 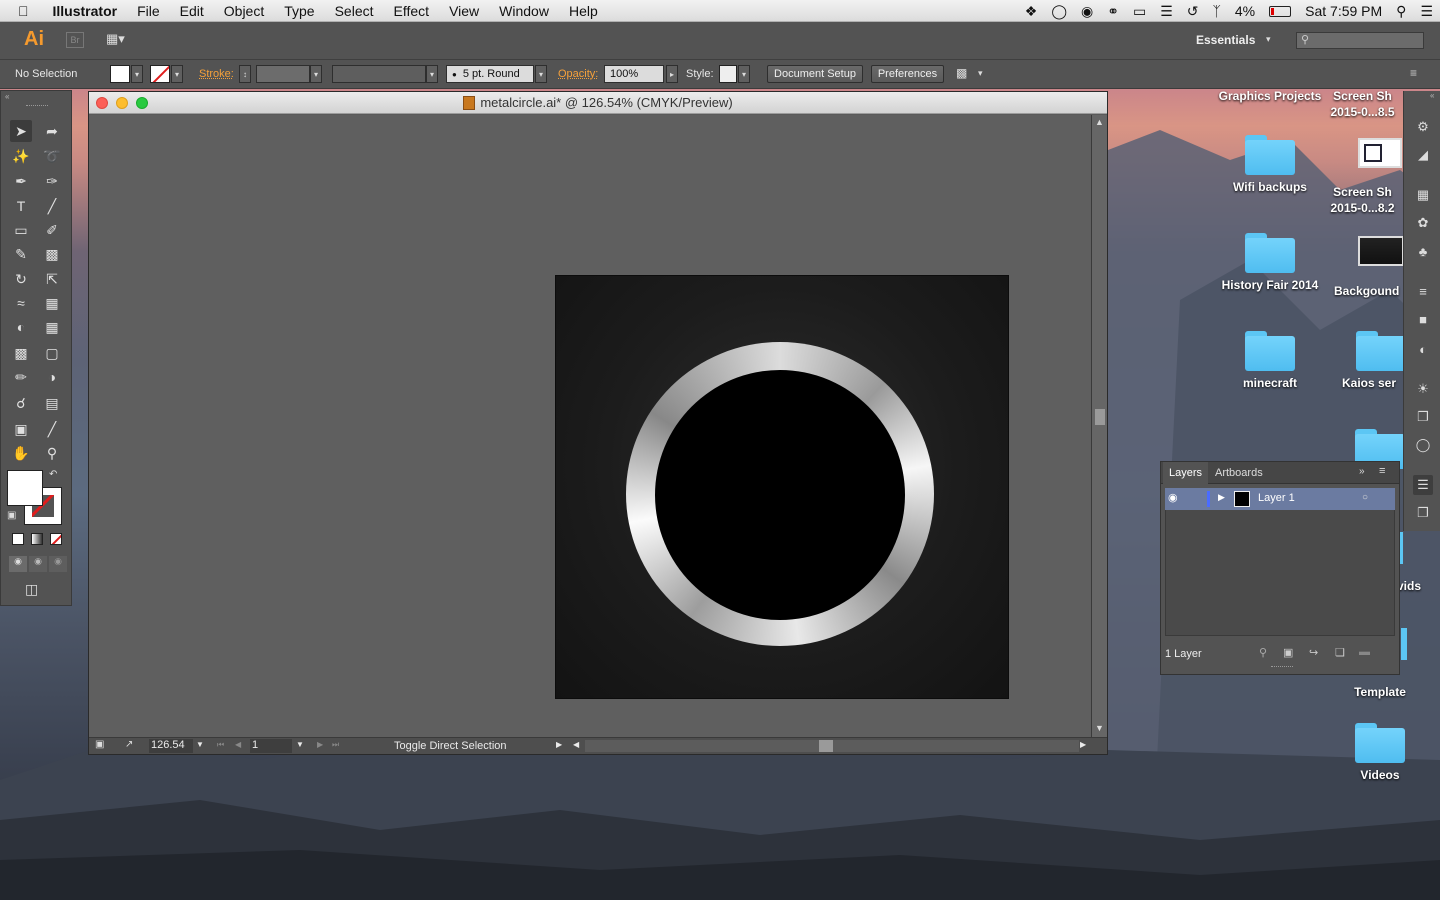 I want to click on wifi-icon: ☰, so click(x=1166, y=11).